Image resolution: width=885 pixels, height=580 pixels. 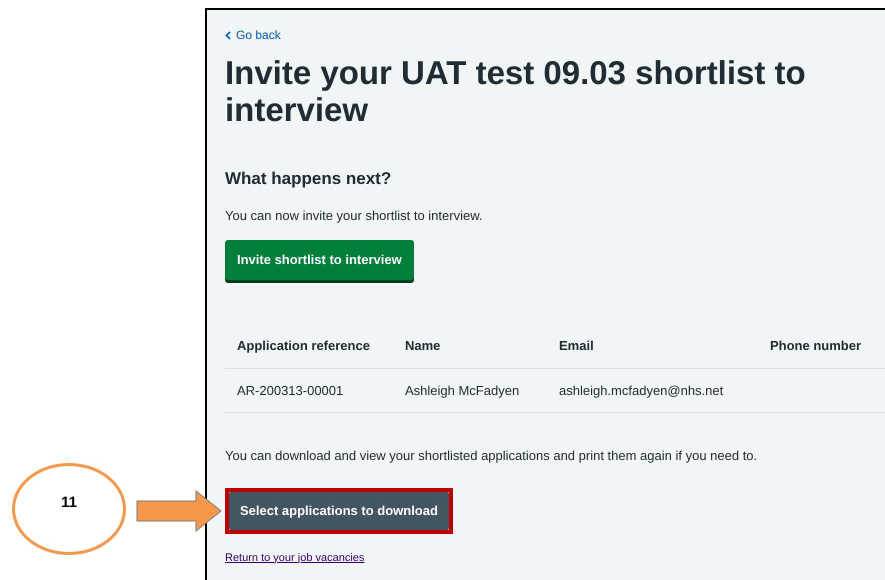 I want to click on back-link: Go back, so click(x=253, y=35).